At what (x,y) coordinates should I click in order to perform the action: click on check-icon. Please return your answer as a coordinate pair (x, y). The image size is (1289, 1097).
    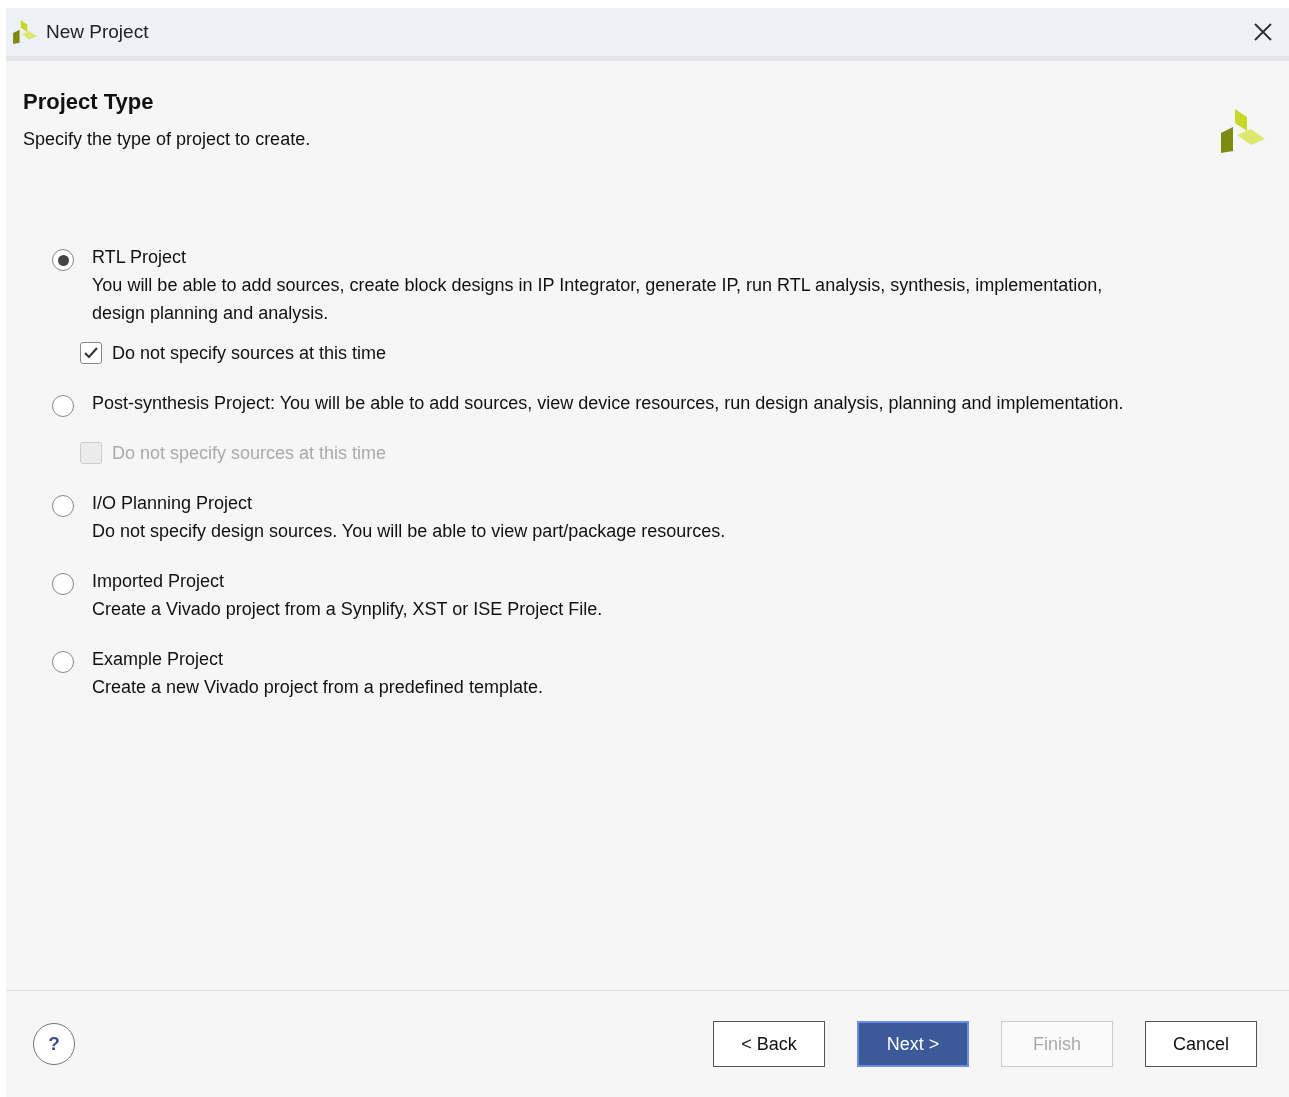
    Looking at the image, I should click on (91, 353).